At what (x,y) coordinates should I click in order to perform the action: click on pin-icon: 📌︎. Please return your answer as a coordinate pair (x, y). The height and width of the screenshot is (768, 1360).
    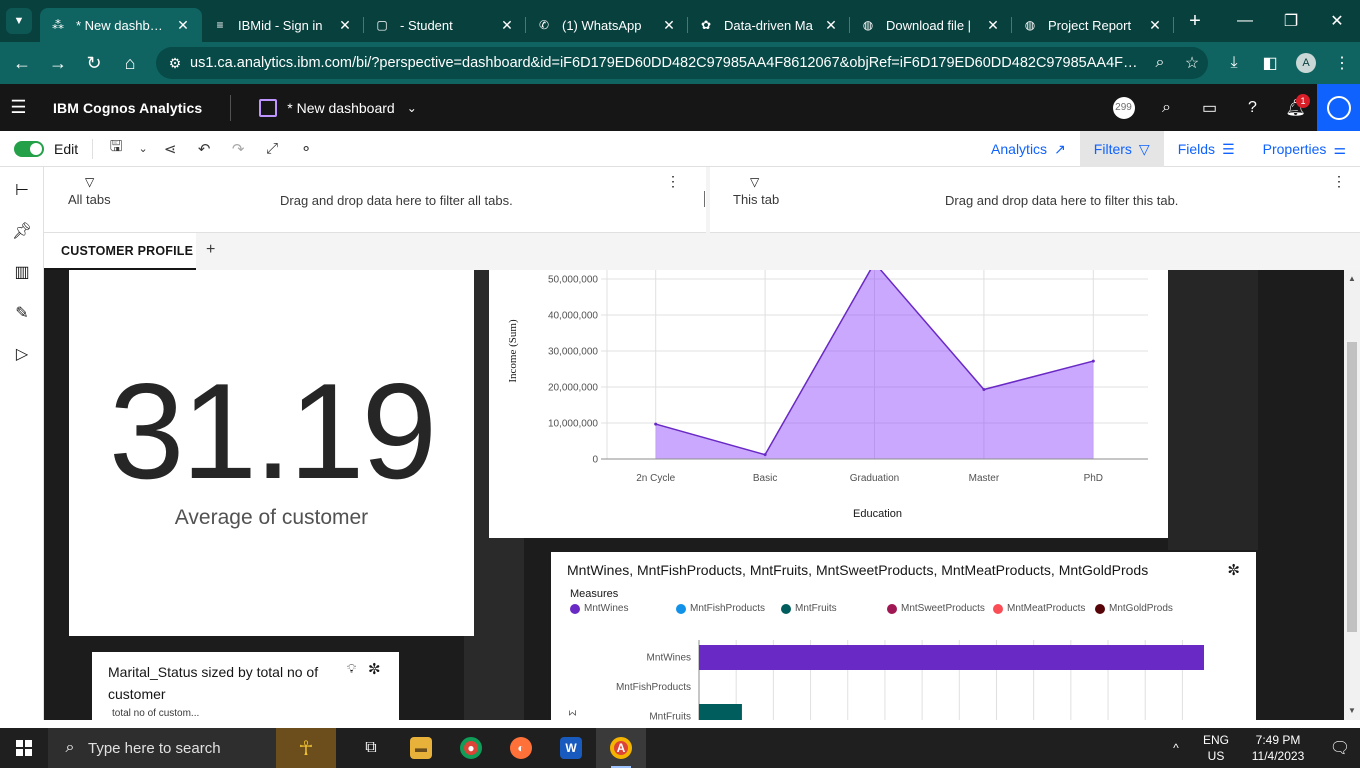
    Looking at the image, I should click on (22, 230).